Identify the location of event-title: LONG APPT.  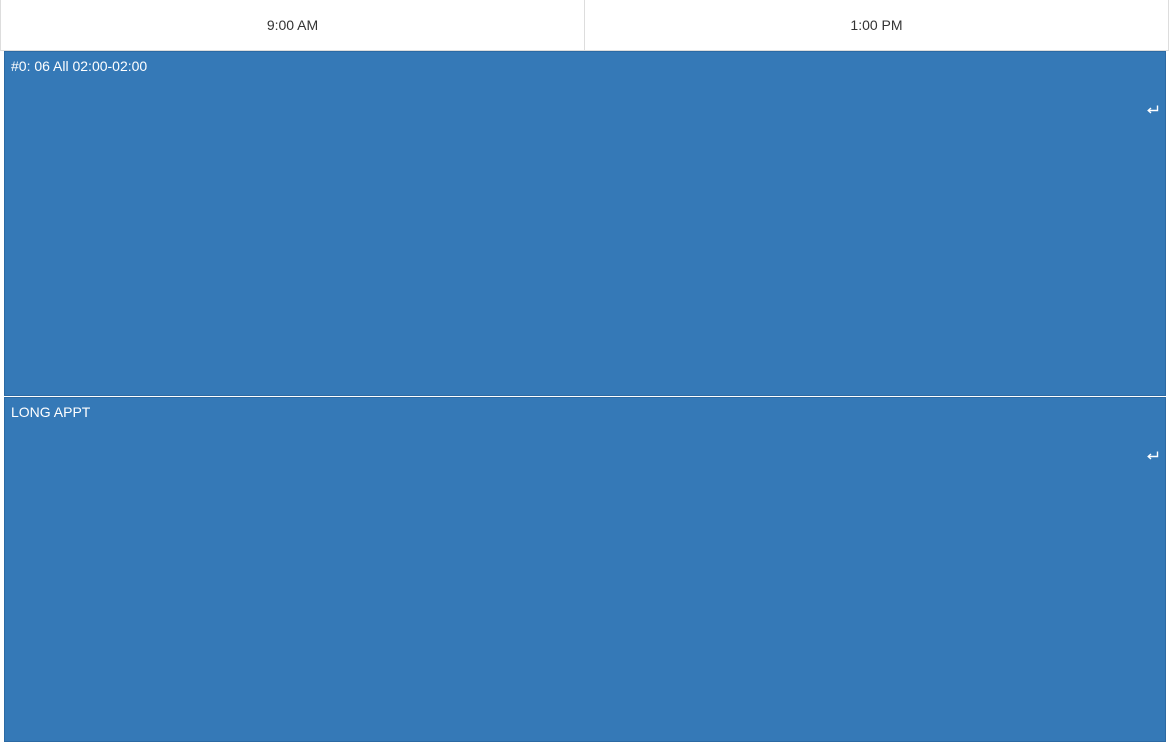
(51, 412).